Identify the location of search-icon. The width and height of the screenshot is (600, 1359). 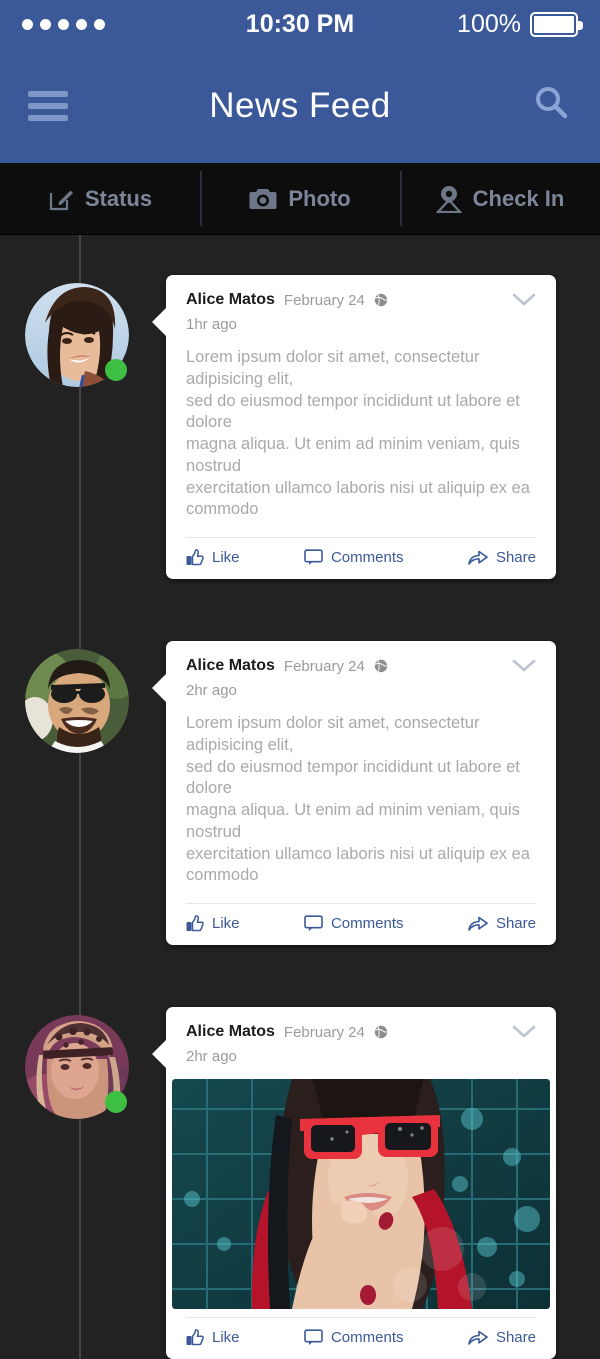
(552, 105).